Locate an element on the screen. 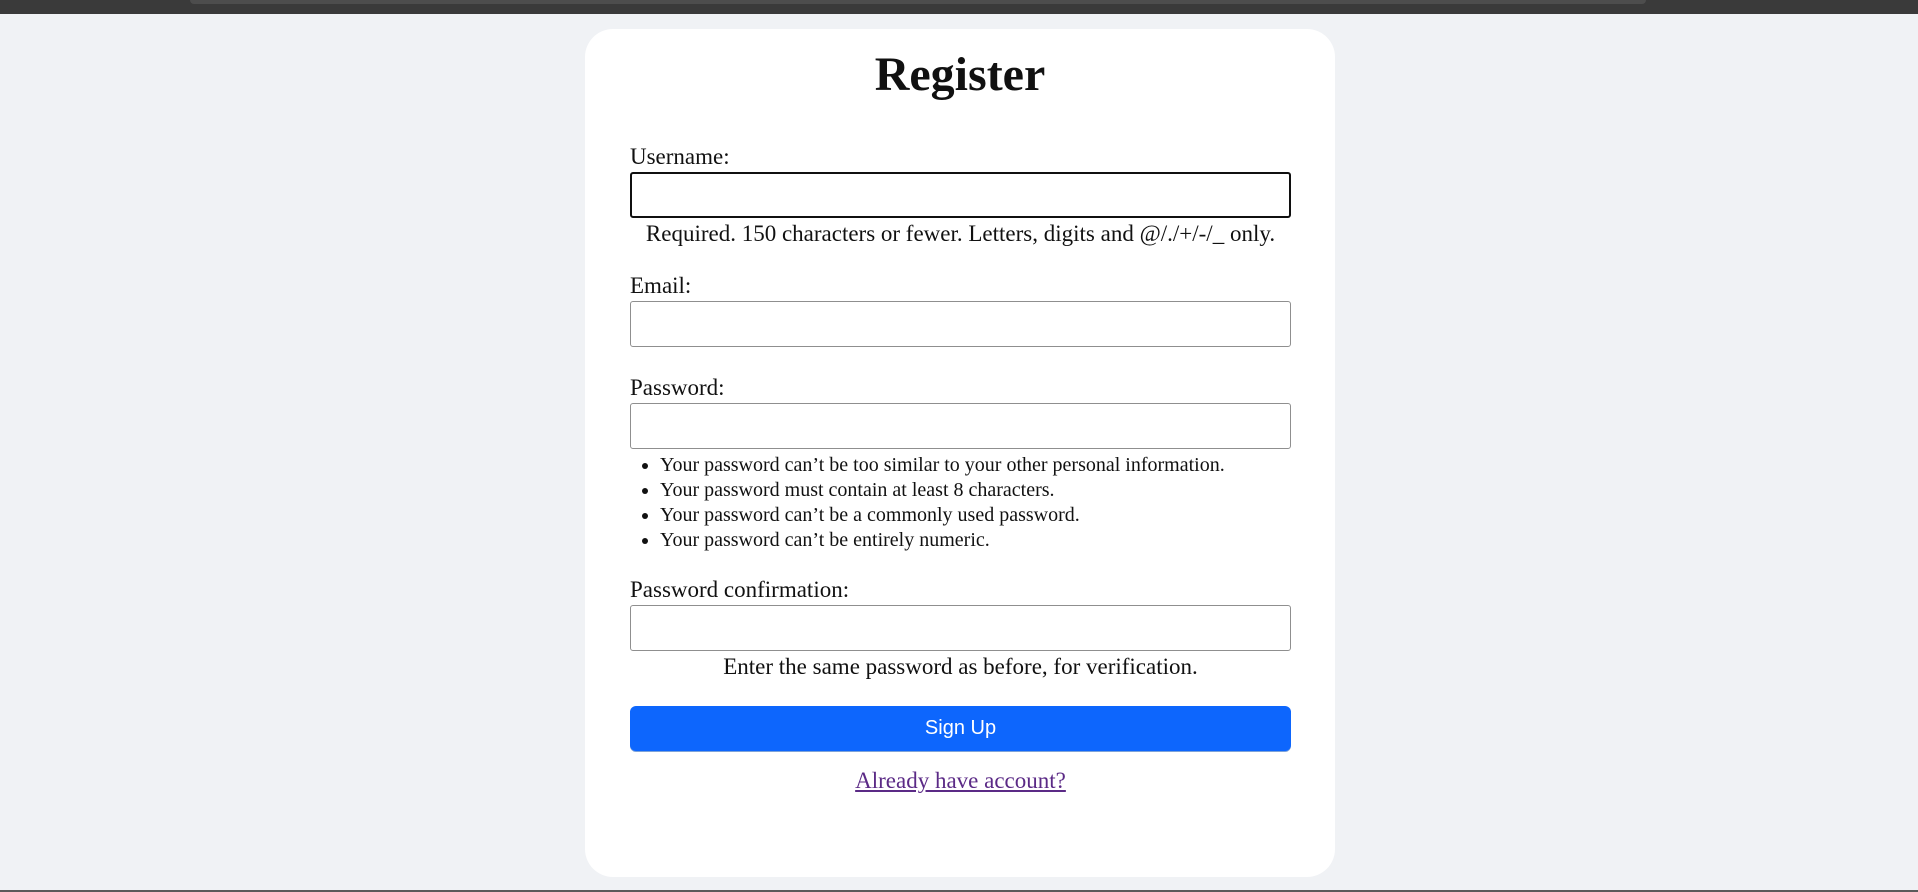 The image size is (1918, 892). already-have-account-link: Already have account? is located at coordinates (960, 780).